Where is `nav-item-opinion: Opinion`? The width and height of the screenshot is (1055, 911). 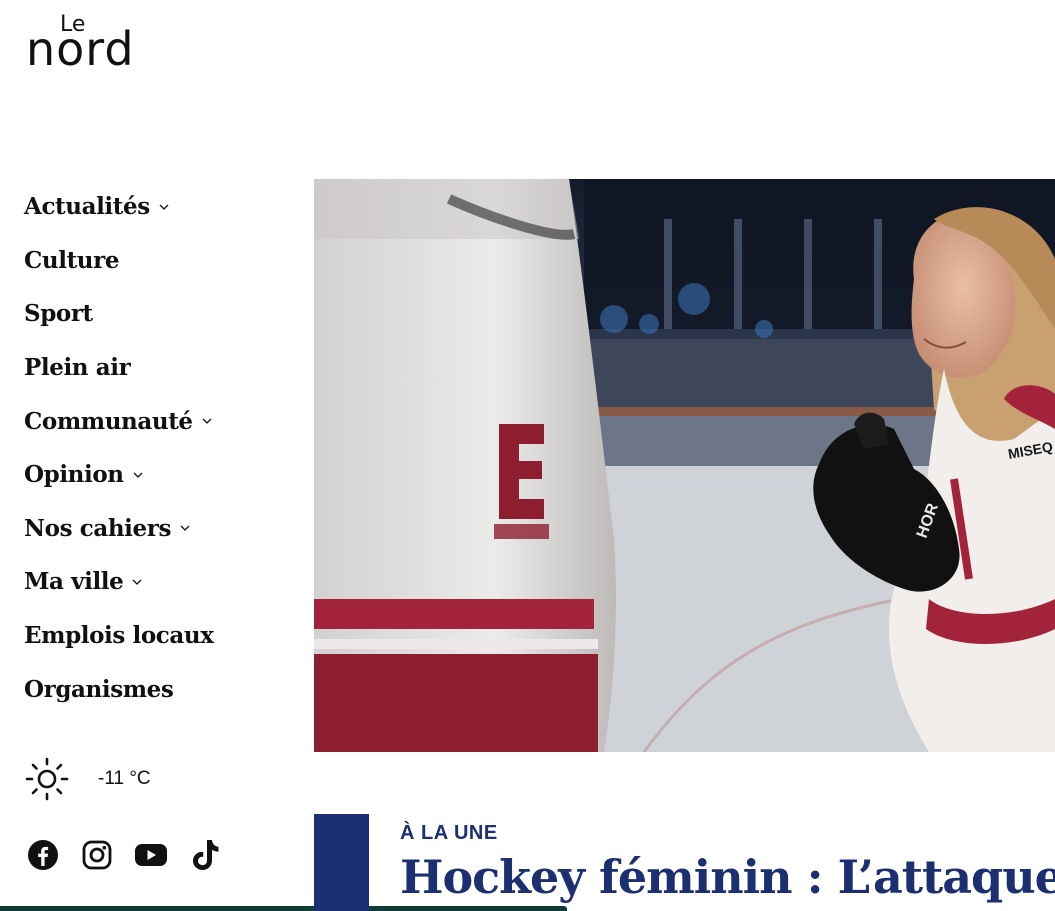 nav-item-opinion: Opinion is located at coordinates (154, 475).